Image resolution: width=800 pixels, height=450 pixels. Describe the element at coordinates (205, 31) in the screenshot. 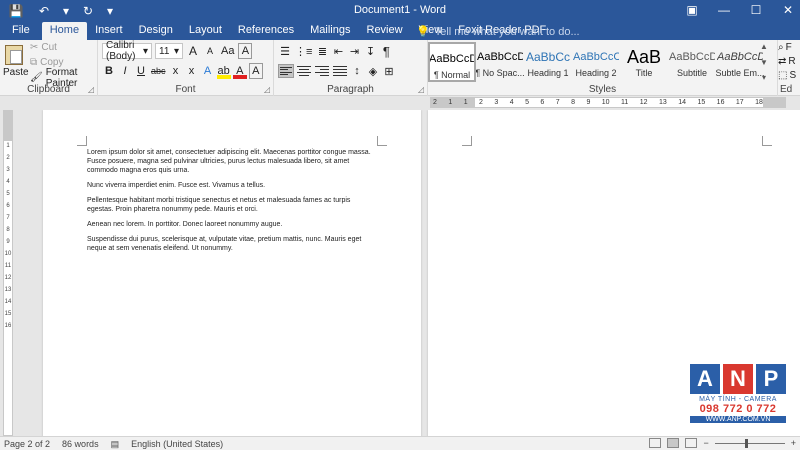

I see `tab-layout: Layout` at that location.